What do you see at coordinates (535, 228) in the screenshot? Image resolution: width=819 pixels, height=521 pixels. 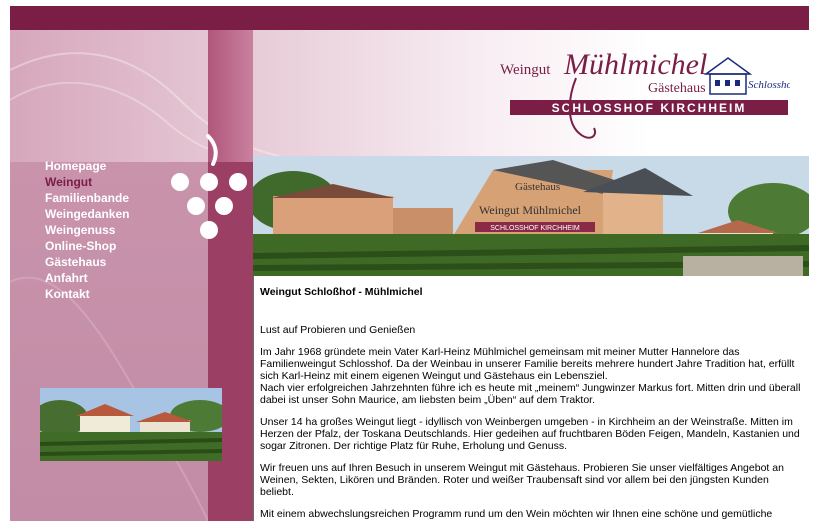 I see `banner-sign-schlosshof: SCHLOSSHOF KIRCHHEIM` at bounding box center [535, 228].